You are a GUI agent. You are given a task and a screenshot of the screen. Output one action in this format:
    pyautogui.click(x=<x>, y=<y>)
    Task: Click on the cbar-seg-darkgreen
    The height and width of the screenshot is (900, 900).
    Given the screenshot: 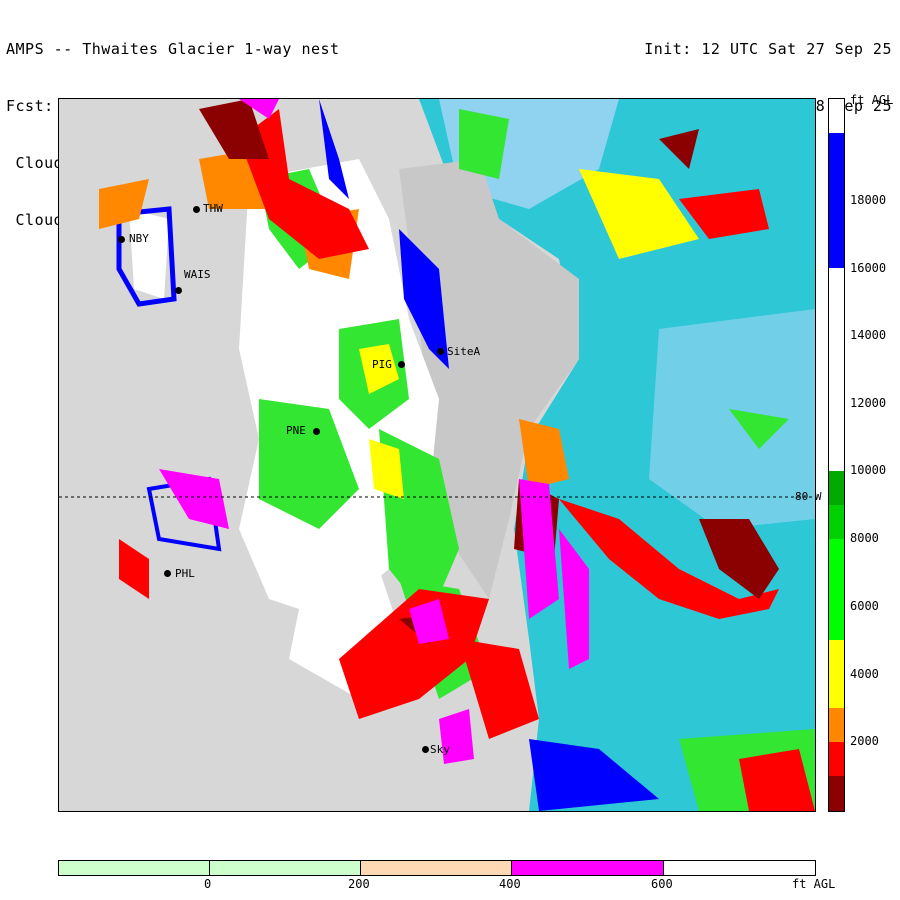 What is the action you would take?
    pyautogui.click(x=836, y=488)
    